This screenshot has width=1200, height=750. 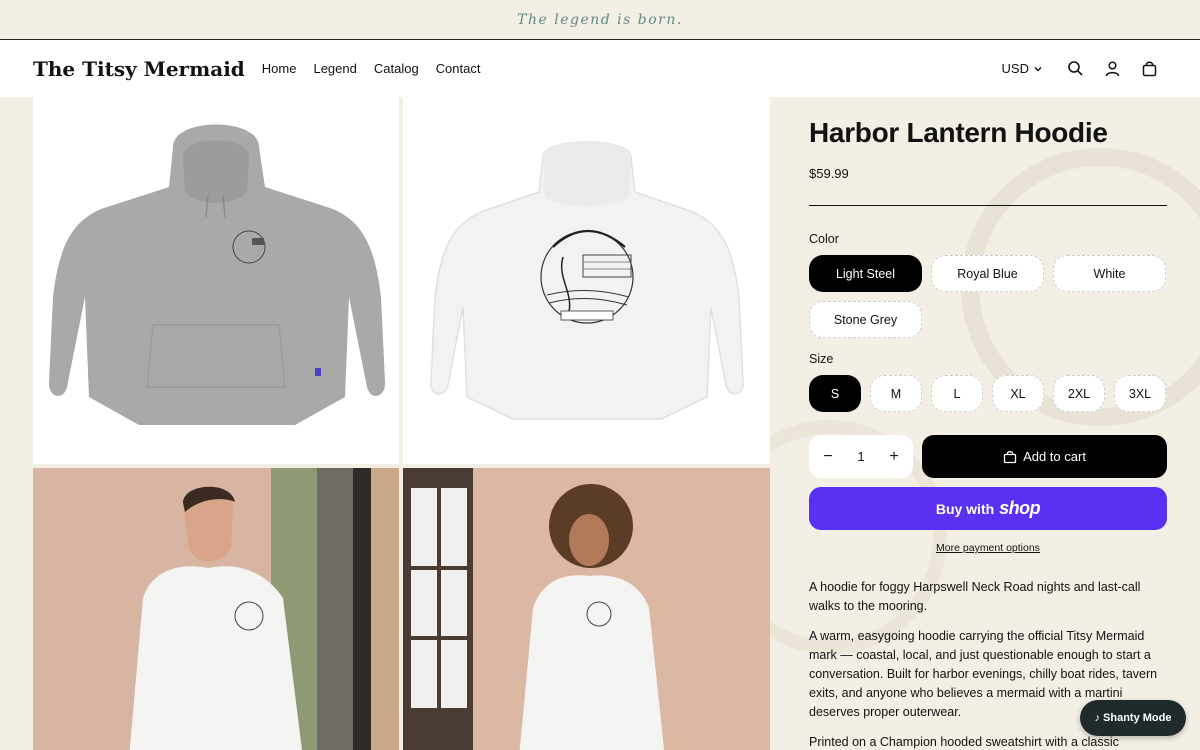 I want to click on chevron-down-icon, so click(x=1038, y=69).